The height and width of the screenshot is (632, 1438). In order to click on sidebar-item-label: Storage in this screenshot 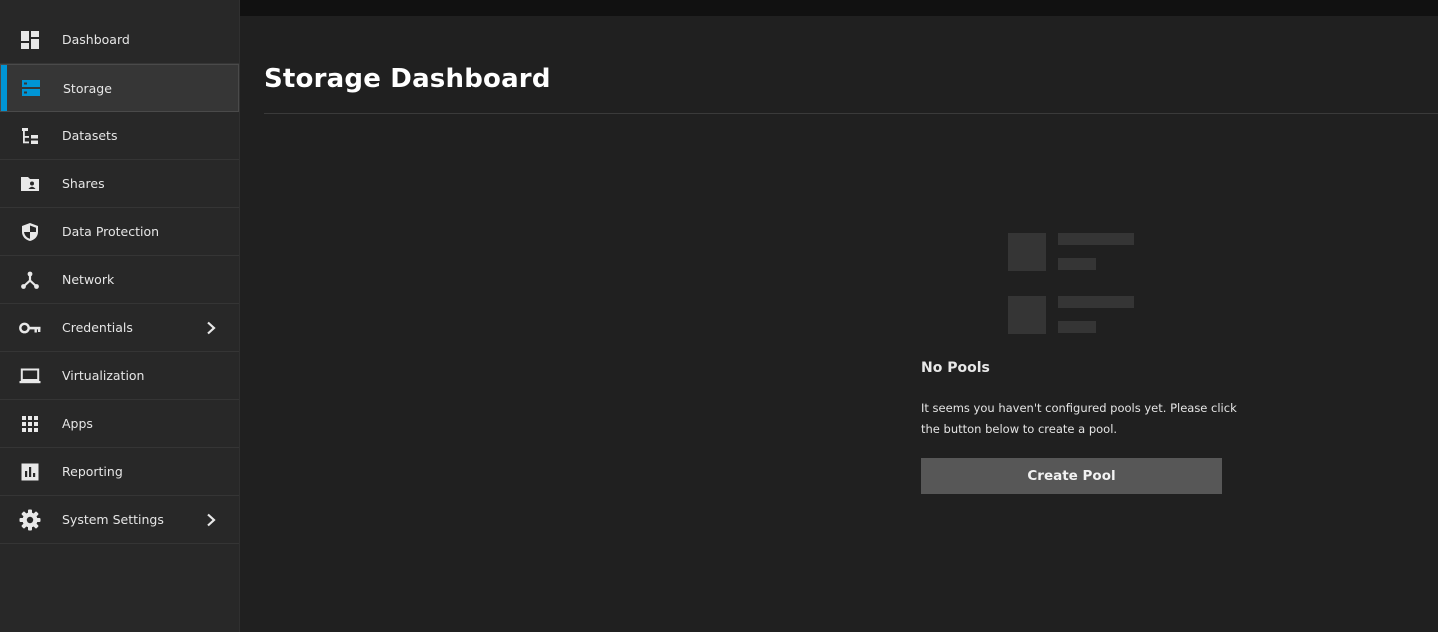, I will do `click(87, 88)`.